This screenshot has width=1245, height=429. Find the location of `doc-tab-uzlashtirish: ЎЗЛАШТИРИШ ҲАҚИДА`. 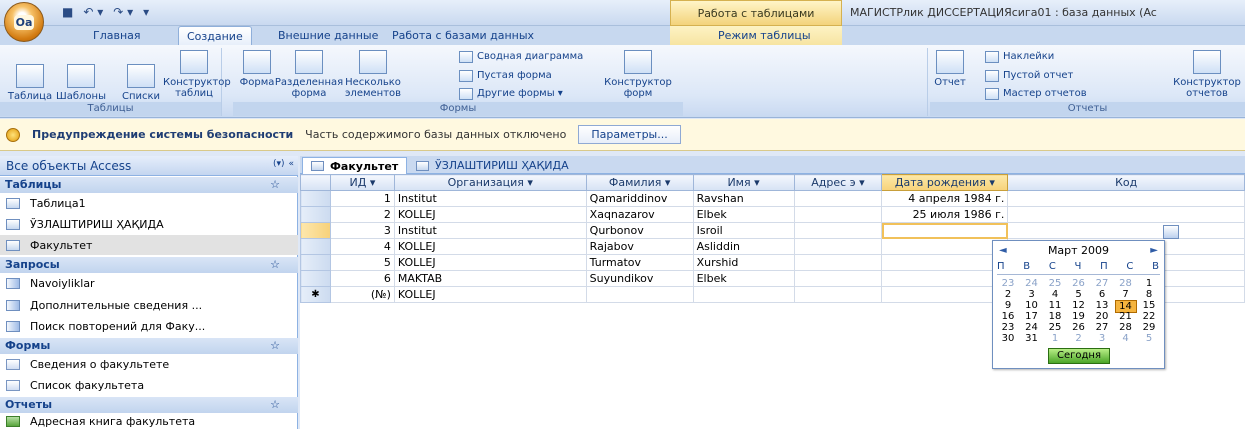

doc-tab-uzlashtirish: ЎЗЛАШТИРИШ ҲАҚИДА is located at coordinates (492, 165).